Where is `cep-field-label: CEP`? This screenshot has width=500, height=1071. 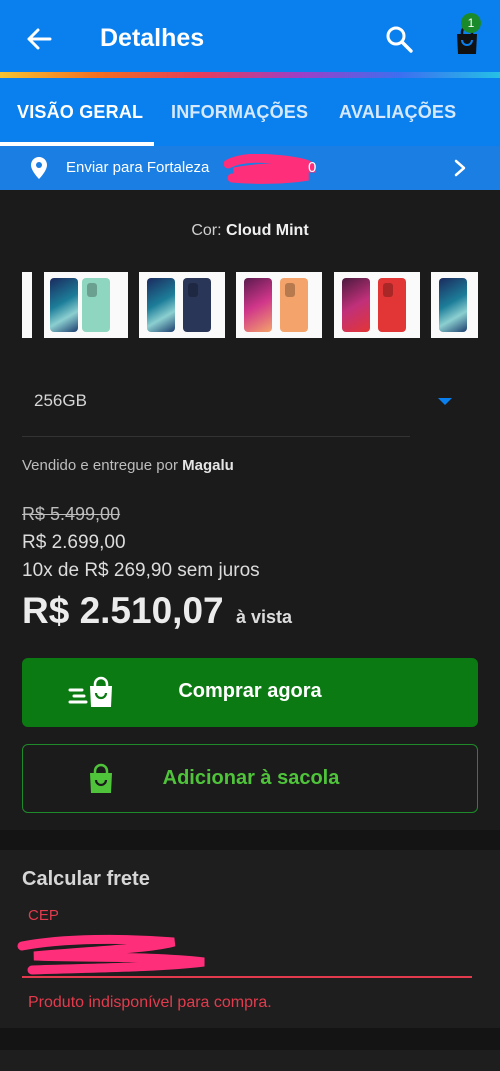
cep-field-label: CEP is located at coordinates (43, 915).